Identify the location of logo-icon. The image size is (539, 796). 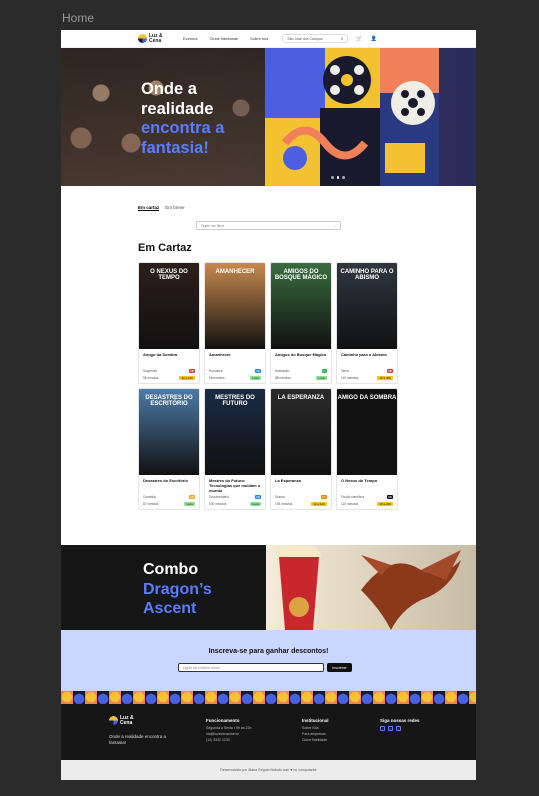
(113, 720).